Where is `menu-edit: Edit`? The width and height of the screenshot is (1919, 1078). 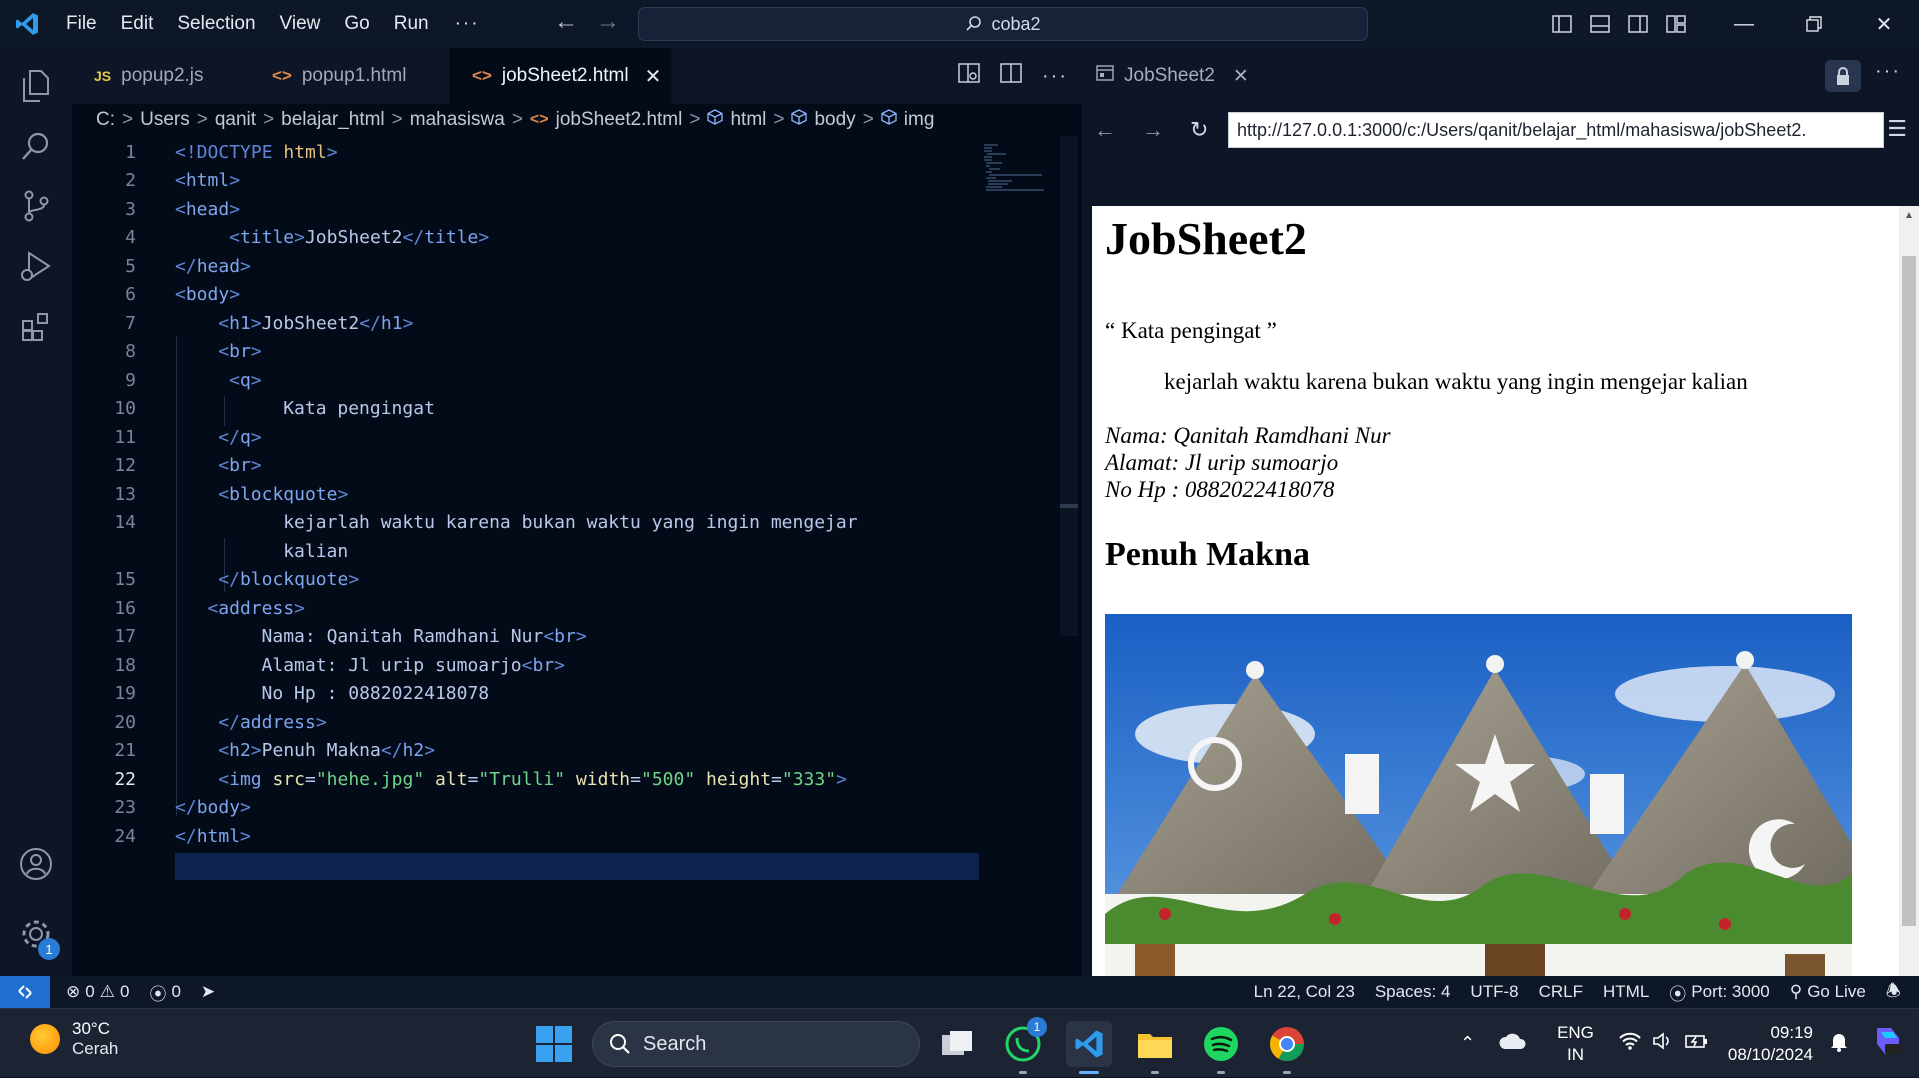
menu-edit: Edit is located at coordinates (137, 24).